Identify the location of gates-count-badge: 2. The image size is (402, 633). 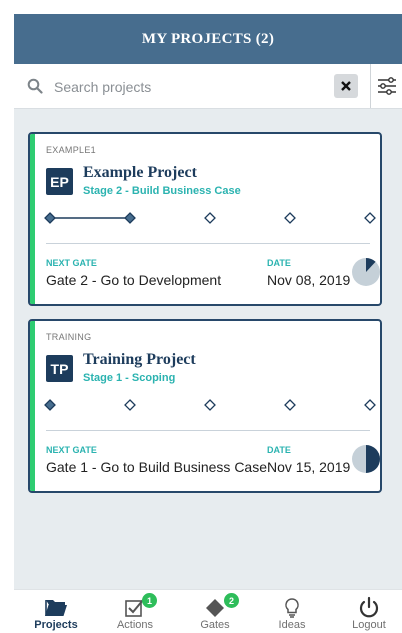
(231, 600).